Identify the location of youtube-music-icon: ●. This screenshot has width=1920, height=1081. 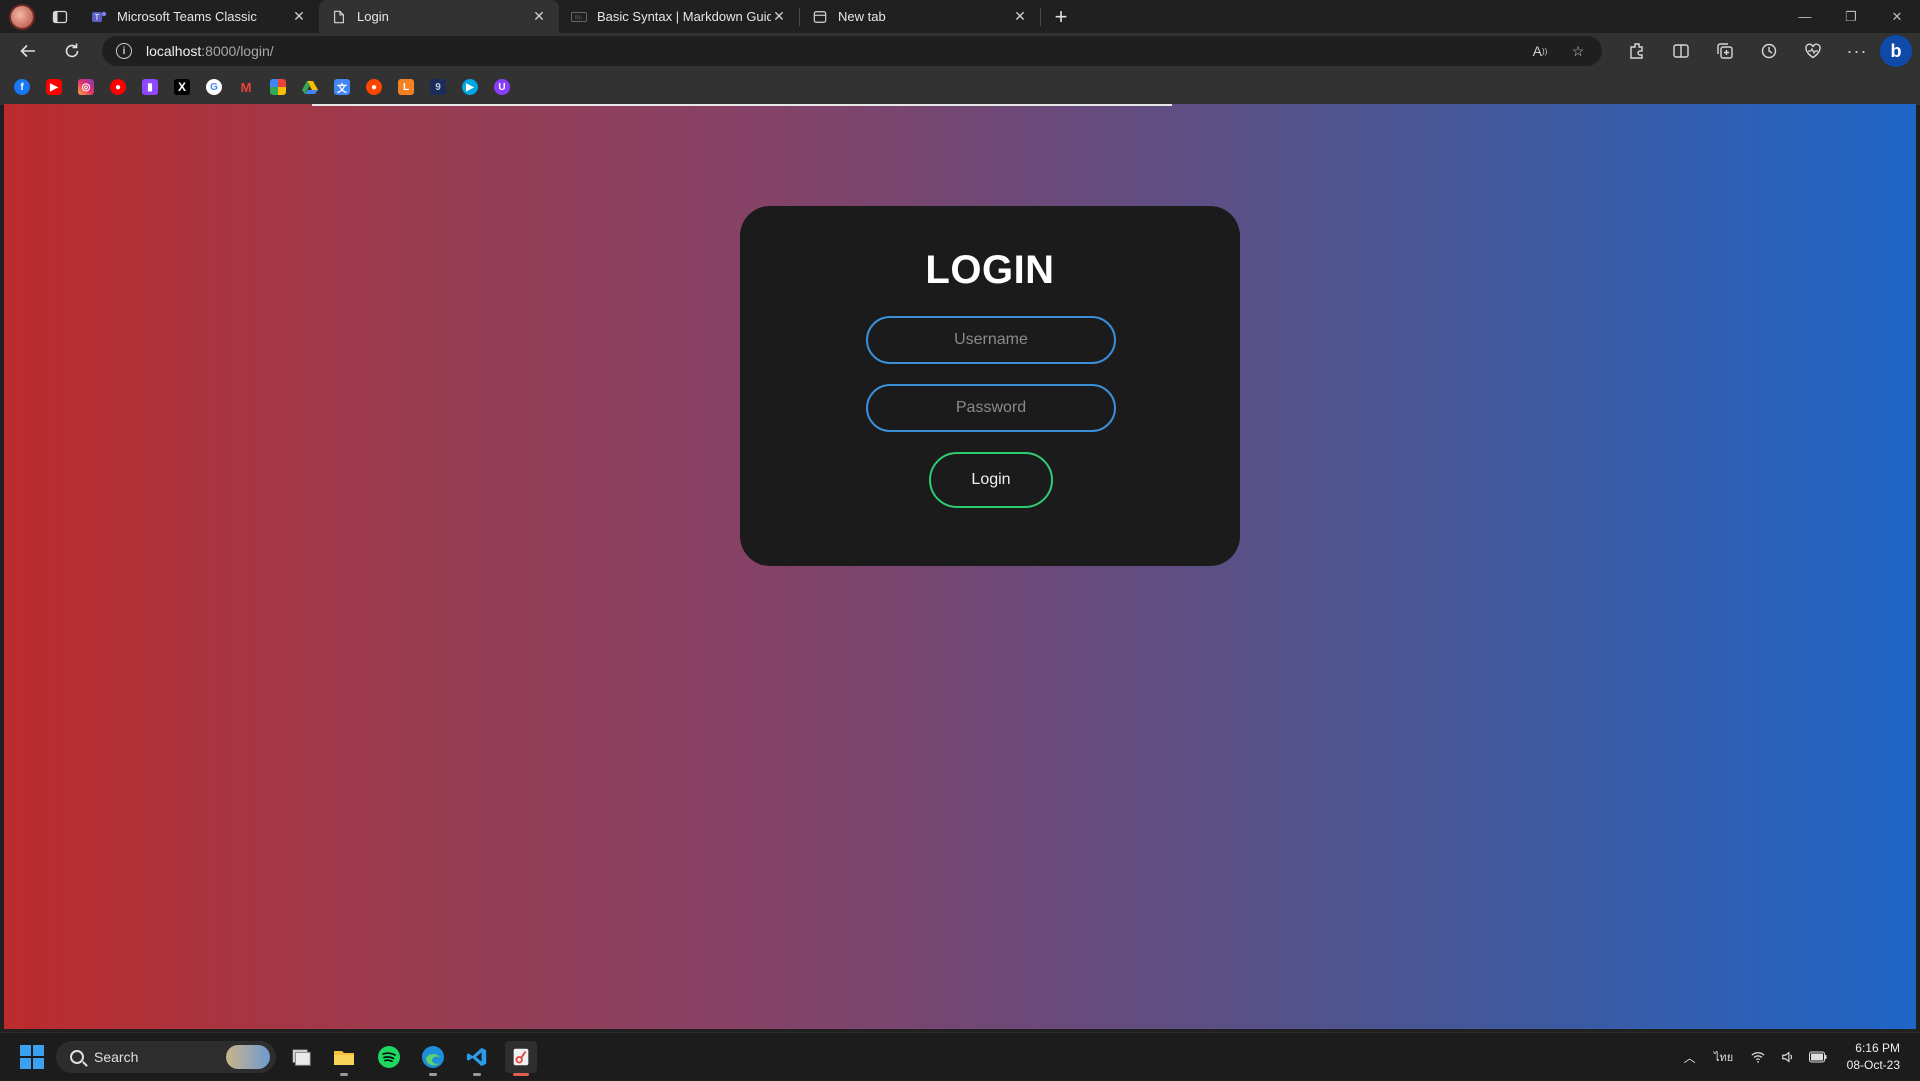
(118, 87).